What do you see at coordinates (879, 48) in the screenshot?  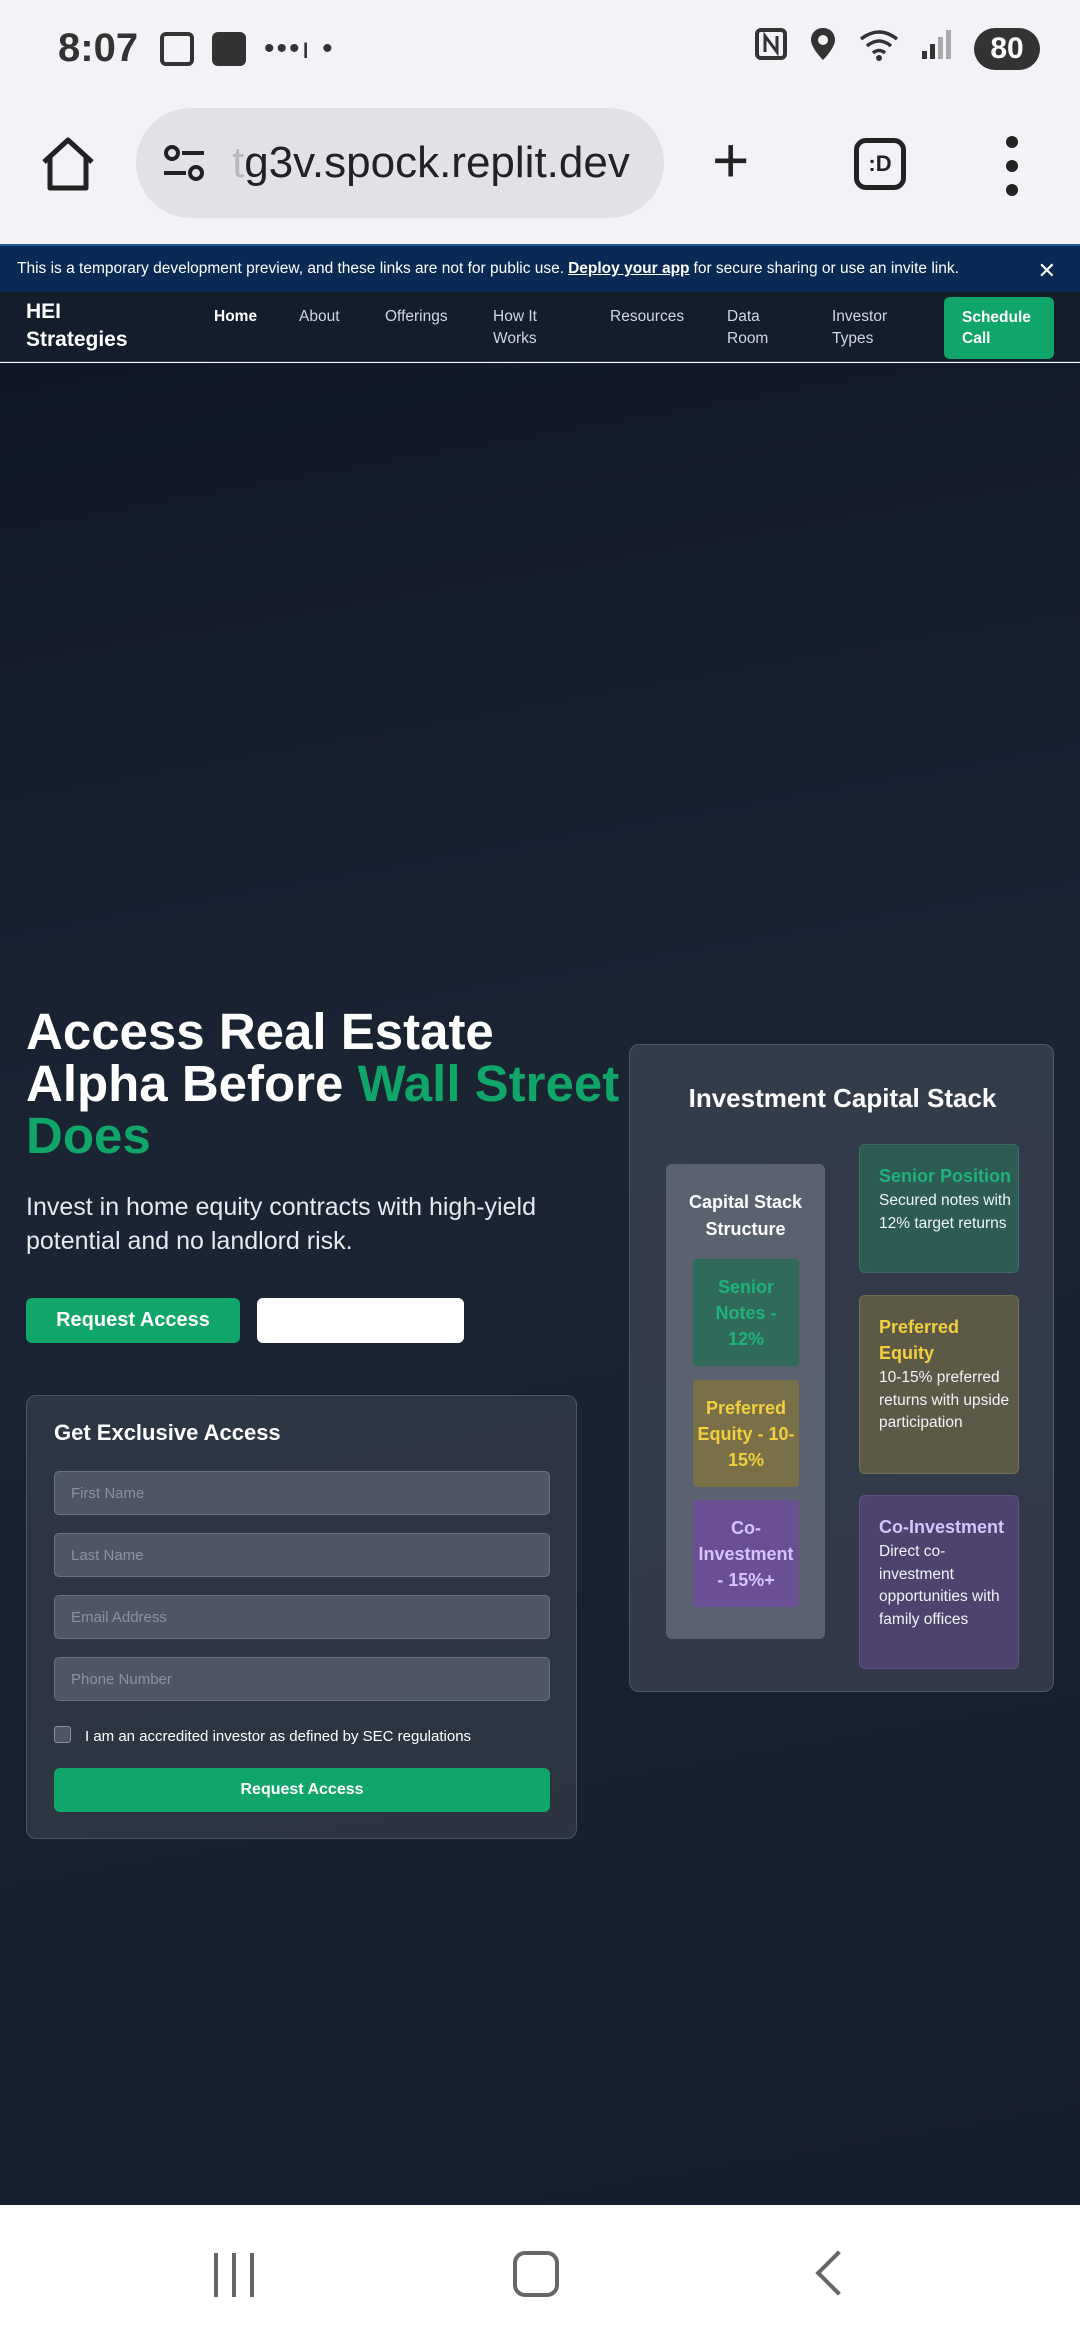 I see `wifi-icon` at bounding box center [879, 48].